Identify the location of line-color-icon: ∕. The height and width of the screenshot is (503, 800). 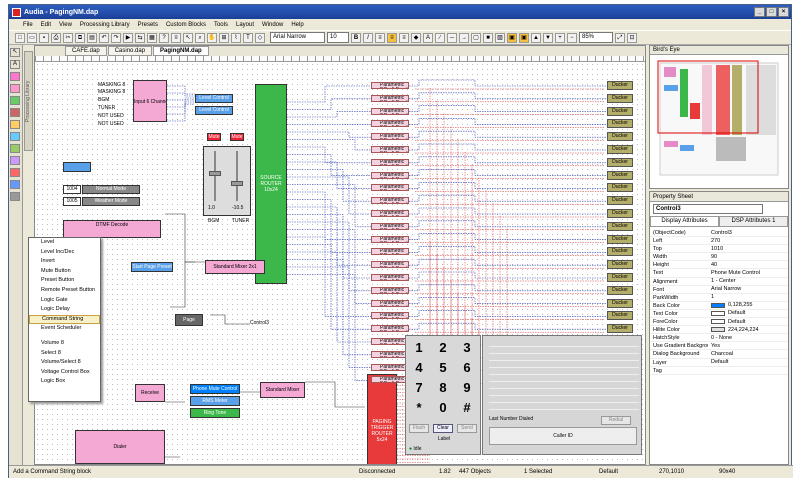
(440, 37).